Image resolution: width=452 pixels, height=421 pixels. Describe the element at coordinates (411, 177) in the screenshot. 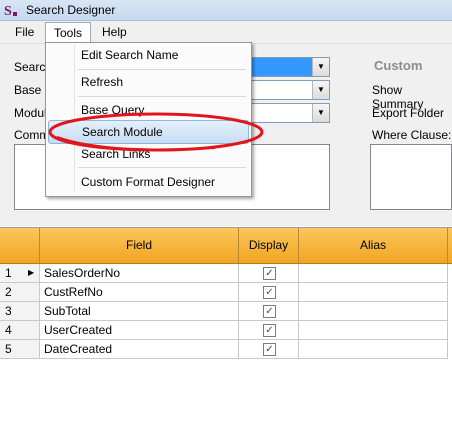

I see `where-clause-field` at that location.